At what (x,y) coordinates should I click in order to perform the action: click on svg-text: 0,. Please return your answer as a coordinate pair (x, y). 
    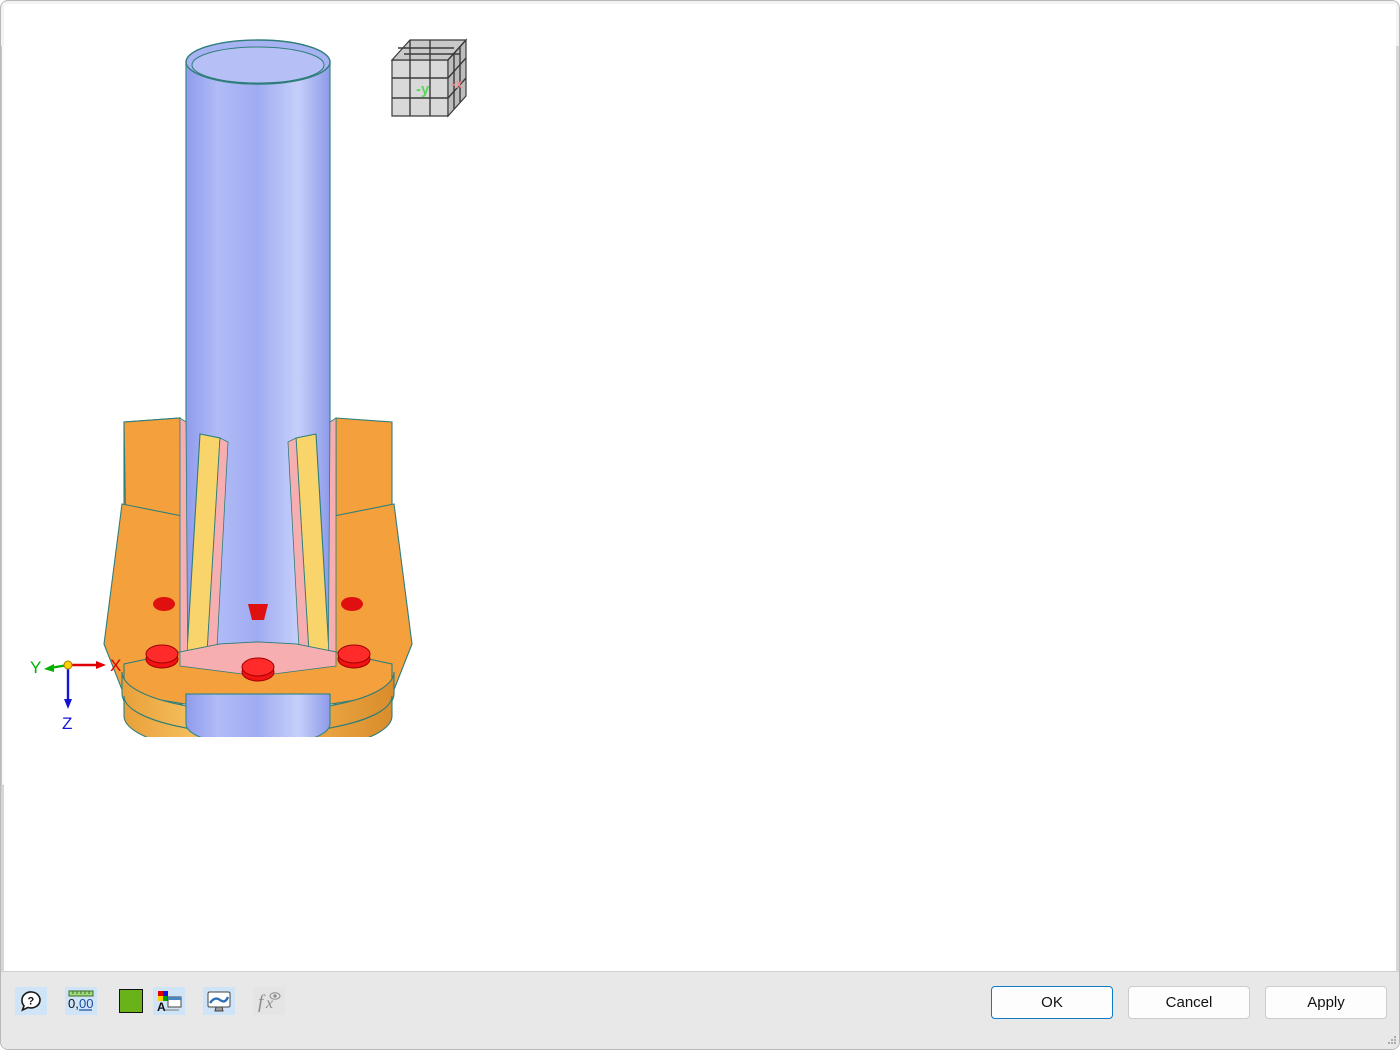
    Looking at the image, I should click on (73, 1003).